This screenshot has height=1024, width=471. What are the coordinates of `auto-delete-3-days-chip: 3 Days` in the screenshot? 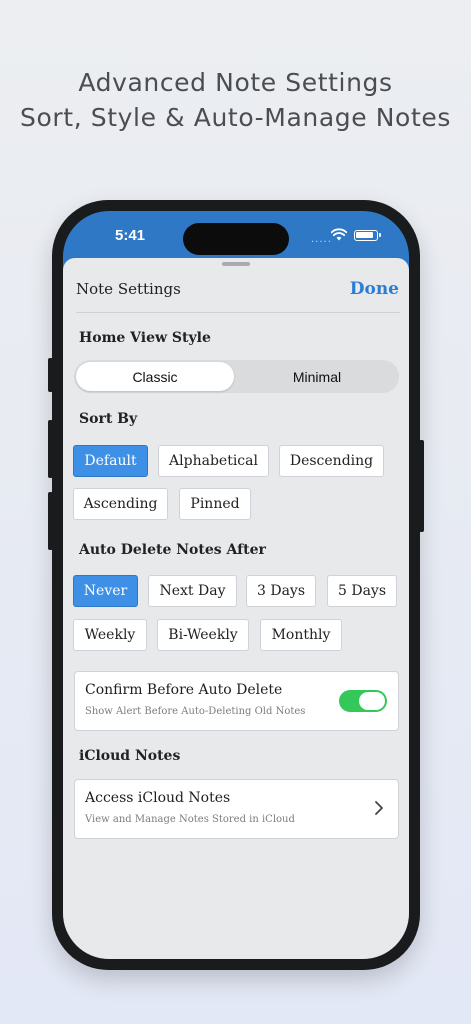 It's located at (281, 591).